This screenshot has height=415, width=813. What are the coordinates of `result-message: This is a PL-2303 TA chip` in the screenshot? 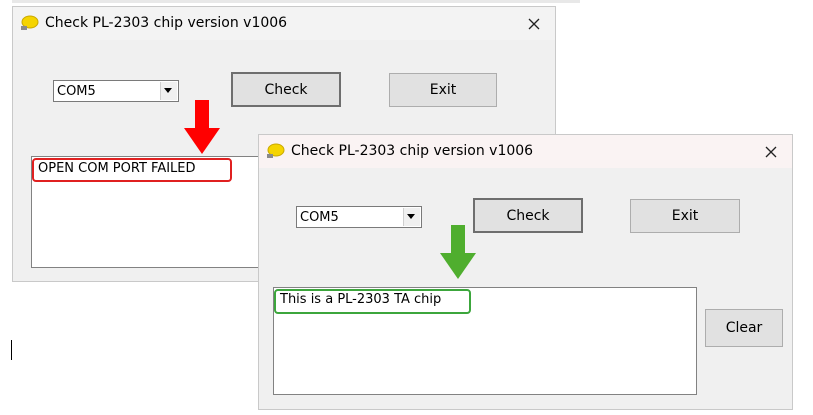 It's located at (372, 301).